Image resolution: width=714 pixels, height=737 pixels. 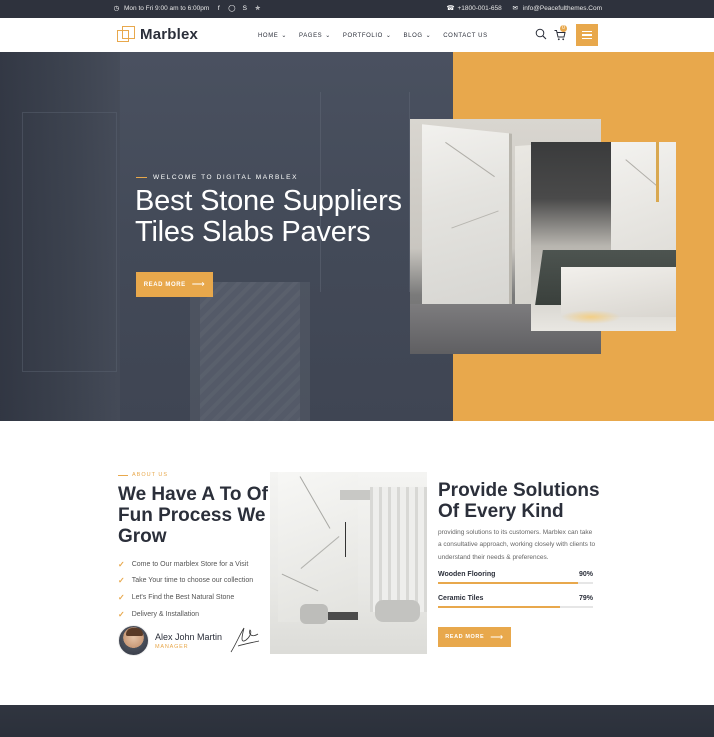 What do you see at coordinates (413, 35) in the screenshot?
I see `nav-item-label: BLOG` at bounding box center [413, 35].